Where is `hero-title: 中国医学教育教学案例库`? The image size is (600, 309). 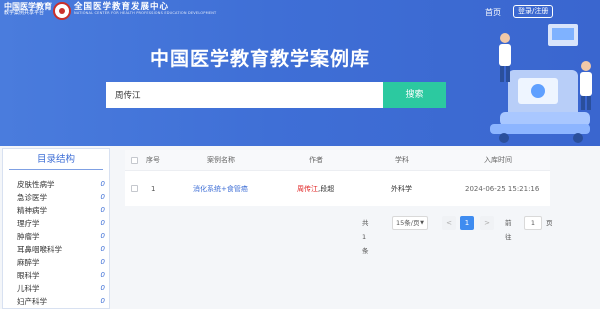
hero-title: 中国医学教育教学案例库 is located at coordinates (259, 59).